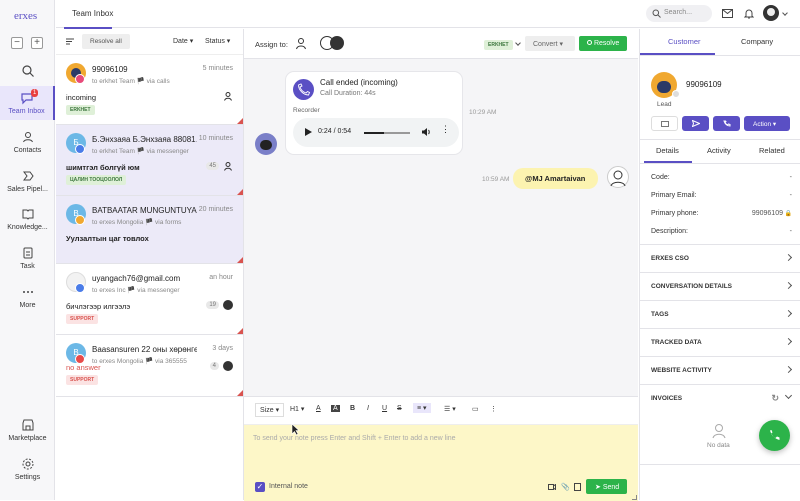 Image resolution: width=800 pixels, height=501 pixels. I want to click on refresh-icon: ↻, so click(775, 398).